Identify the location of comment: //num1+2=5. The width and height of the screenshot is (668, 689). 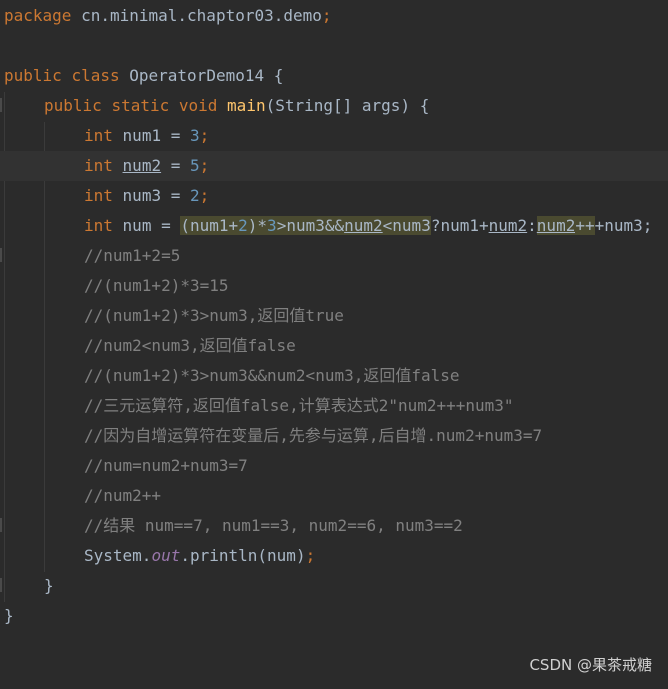
(132, 255).